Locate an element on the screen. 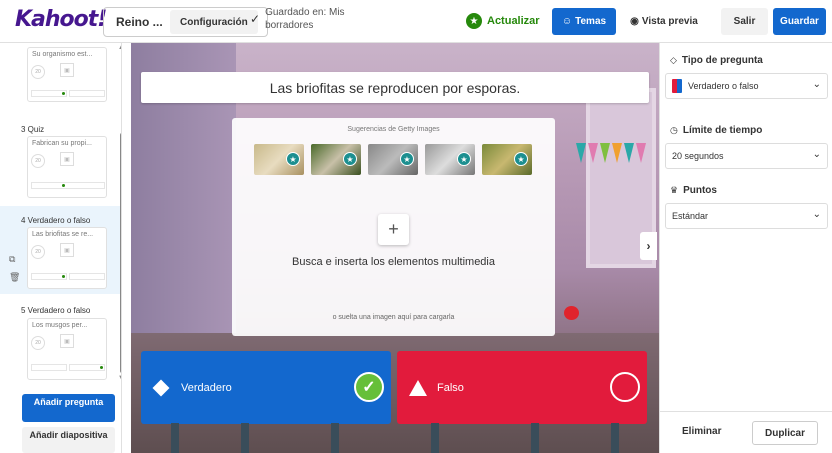 The image size is (832, 453). delete-button: Eliminar is located at coordinates (701, 431).